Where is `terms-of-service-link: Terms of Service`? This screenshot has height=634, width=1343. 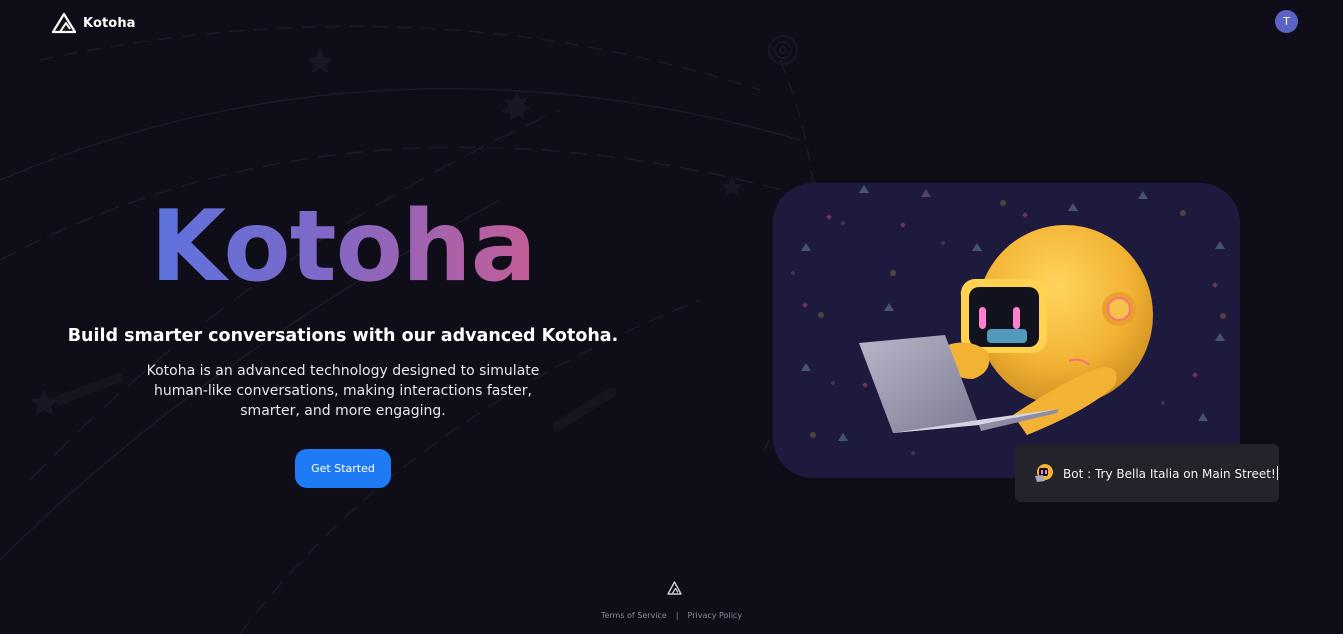 terms-of-service-link: Terms of Service is located at coordinates (634, 615).